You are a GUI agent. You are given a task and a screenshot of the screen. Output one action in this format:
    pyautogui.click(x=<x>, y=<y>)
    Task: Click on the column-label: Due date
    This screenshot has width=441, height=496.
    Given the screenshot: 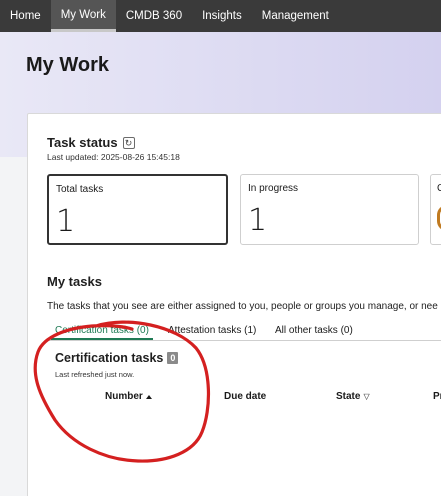 What is the action you would take?
    pyautogui.click(x=245, y=396)
    